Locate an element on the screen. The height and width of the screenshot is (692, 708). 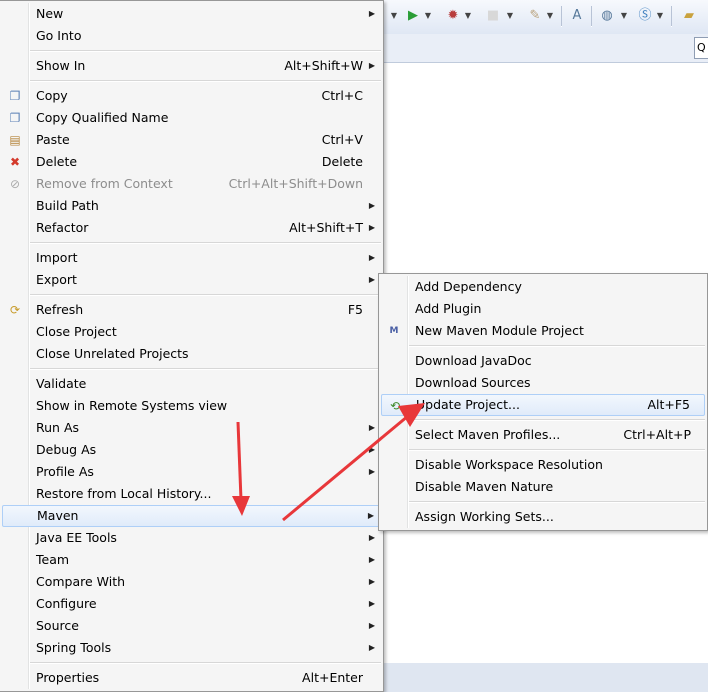
menu-item-properties: Properties Alt+Enter is located at coordinates (191, 678).